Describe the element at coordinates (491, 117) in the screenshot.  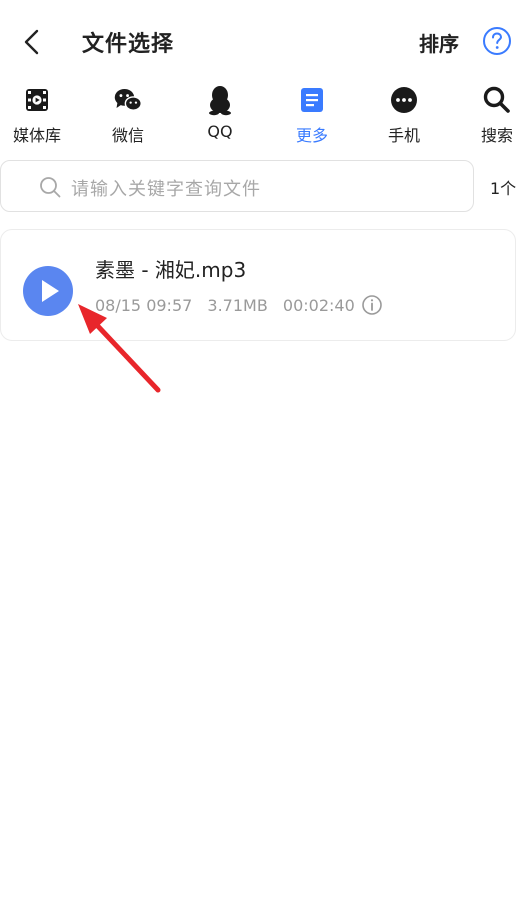
I see `tab-search: 搜索` at that location.